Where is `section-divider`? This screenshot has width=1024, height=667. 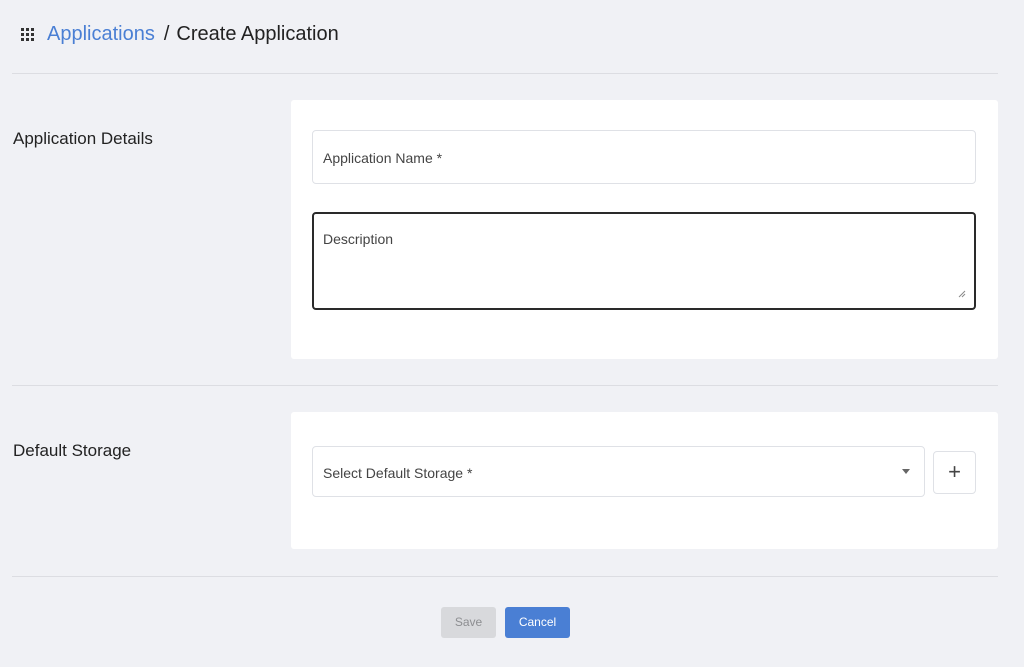
section-divider is located at coordinates (505, 385).